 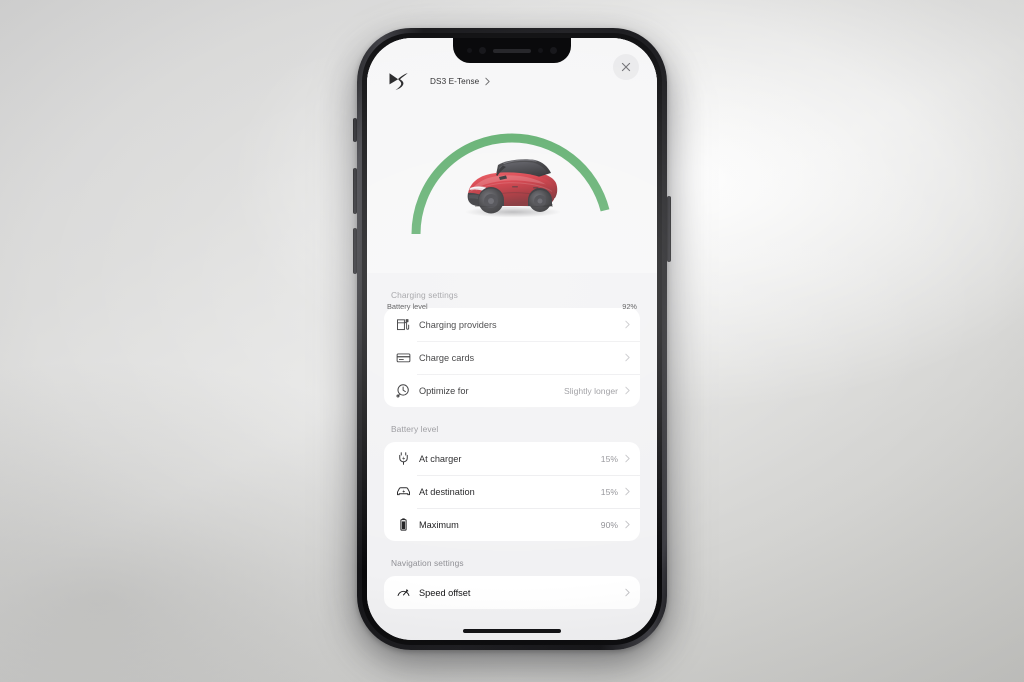 I want to click on phone-notch, so click(x=512, y=50).